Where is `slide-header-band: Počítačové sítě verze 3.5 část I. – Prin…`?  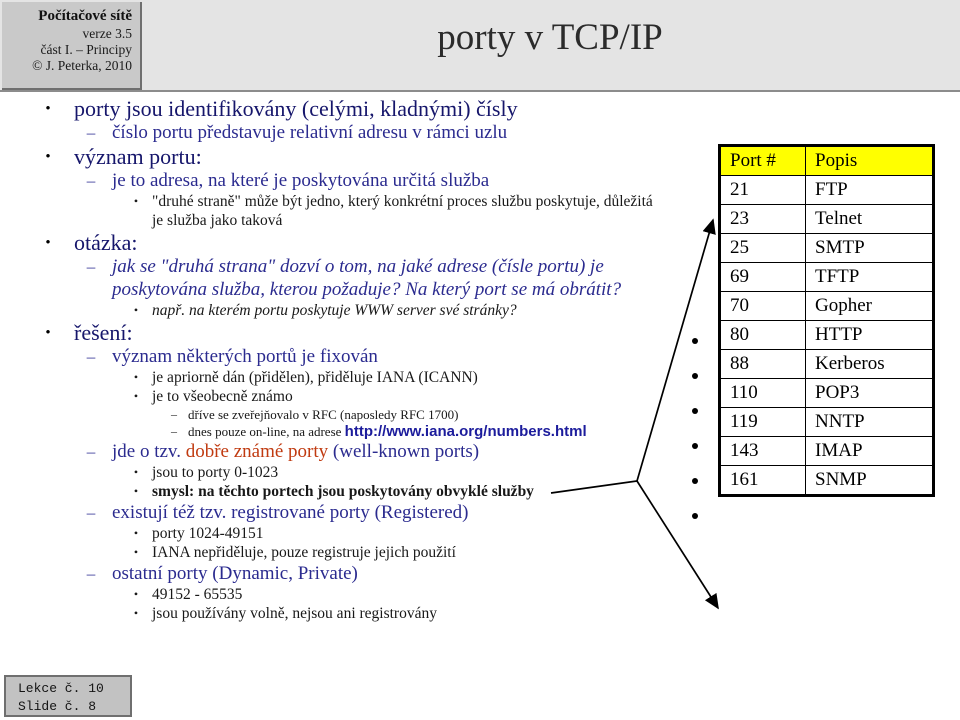 slide-header-band: Počítačové sítě verze 3.5 část I. – Prin… is located at coordinates (480, 46).